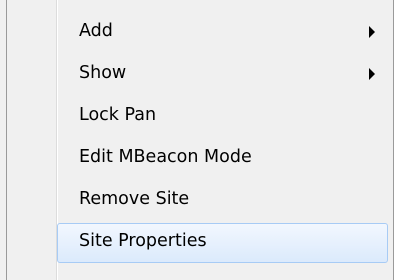  What do you see at coordinates (96, 31) in the screenshot?
I see `menu-item-label: Add` at bounding box center [96, 31].